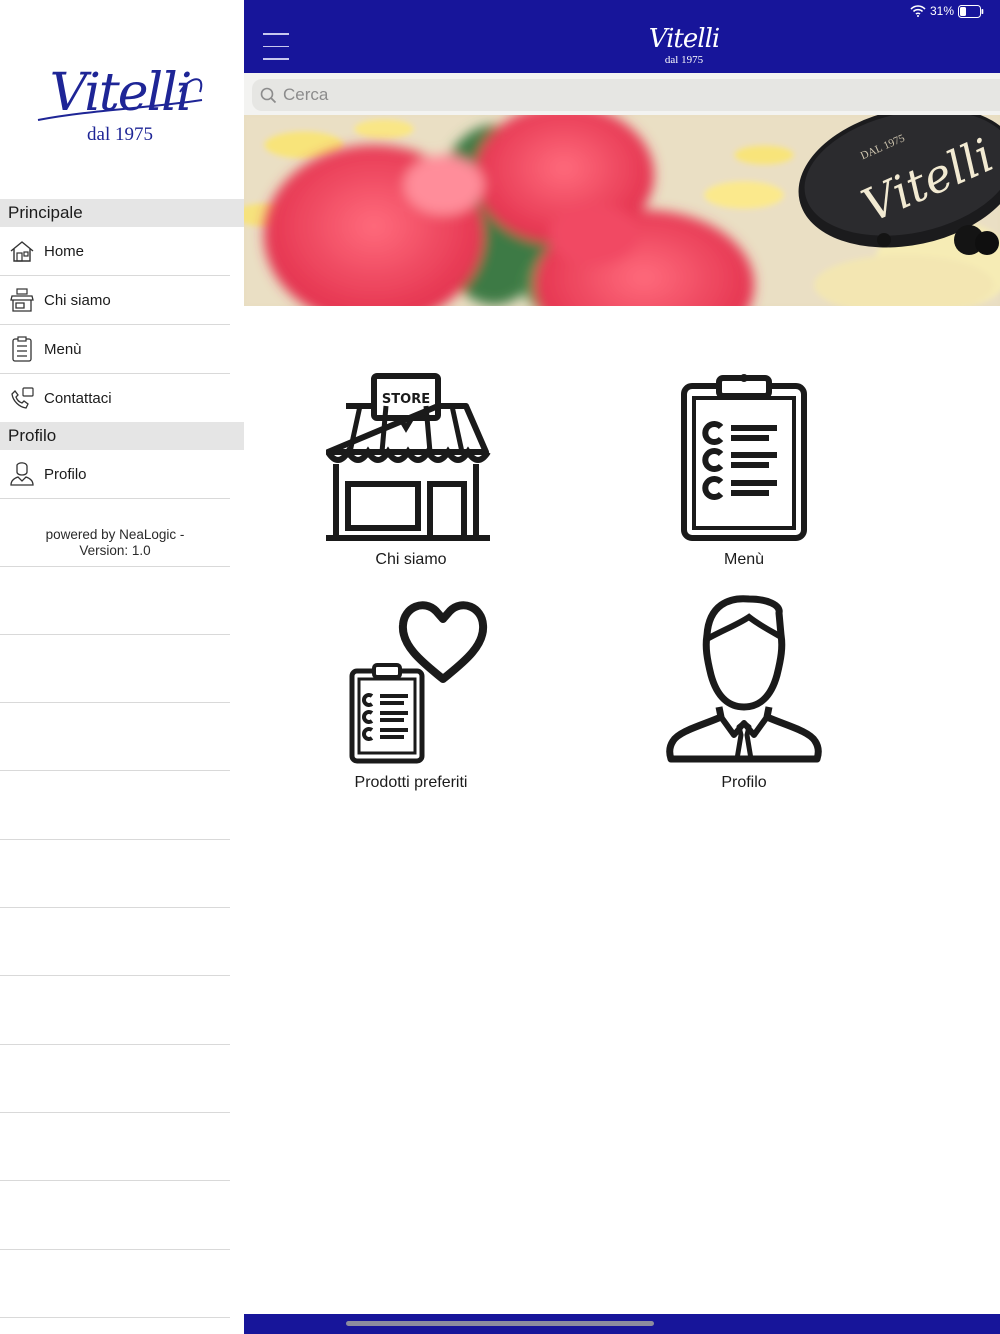 The height and width of the screenshot is (1334, 1000). Describe the element at coordinates (65, 474) in the screenshot. I see `sidebar-item-label: Profilo` at that location.